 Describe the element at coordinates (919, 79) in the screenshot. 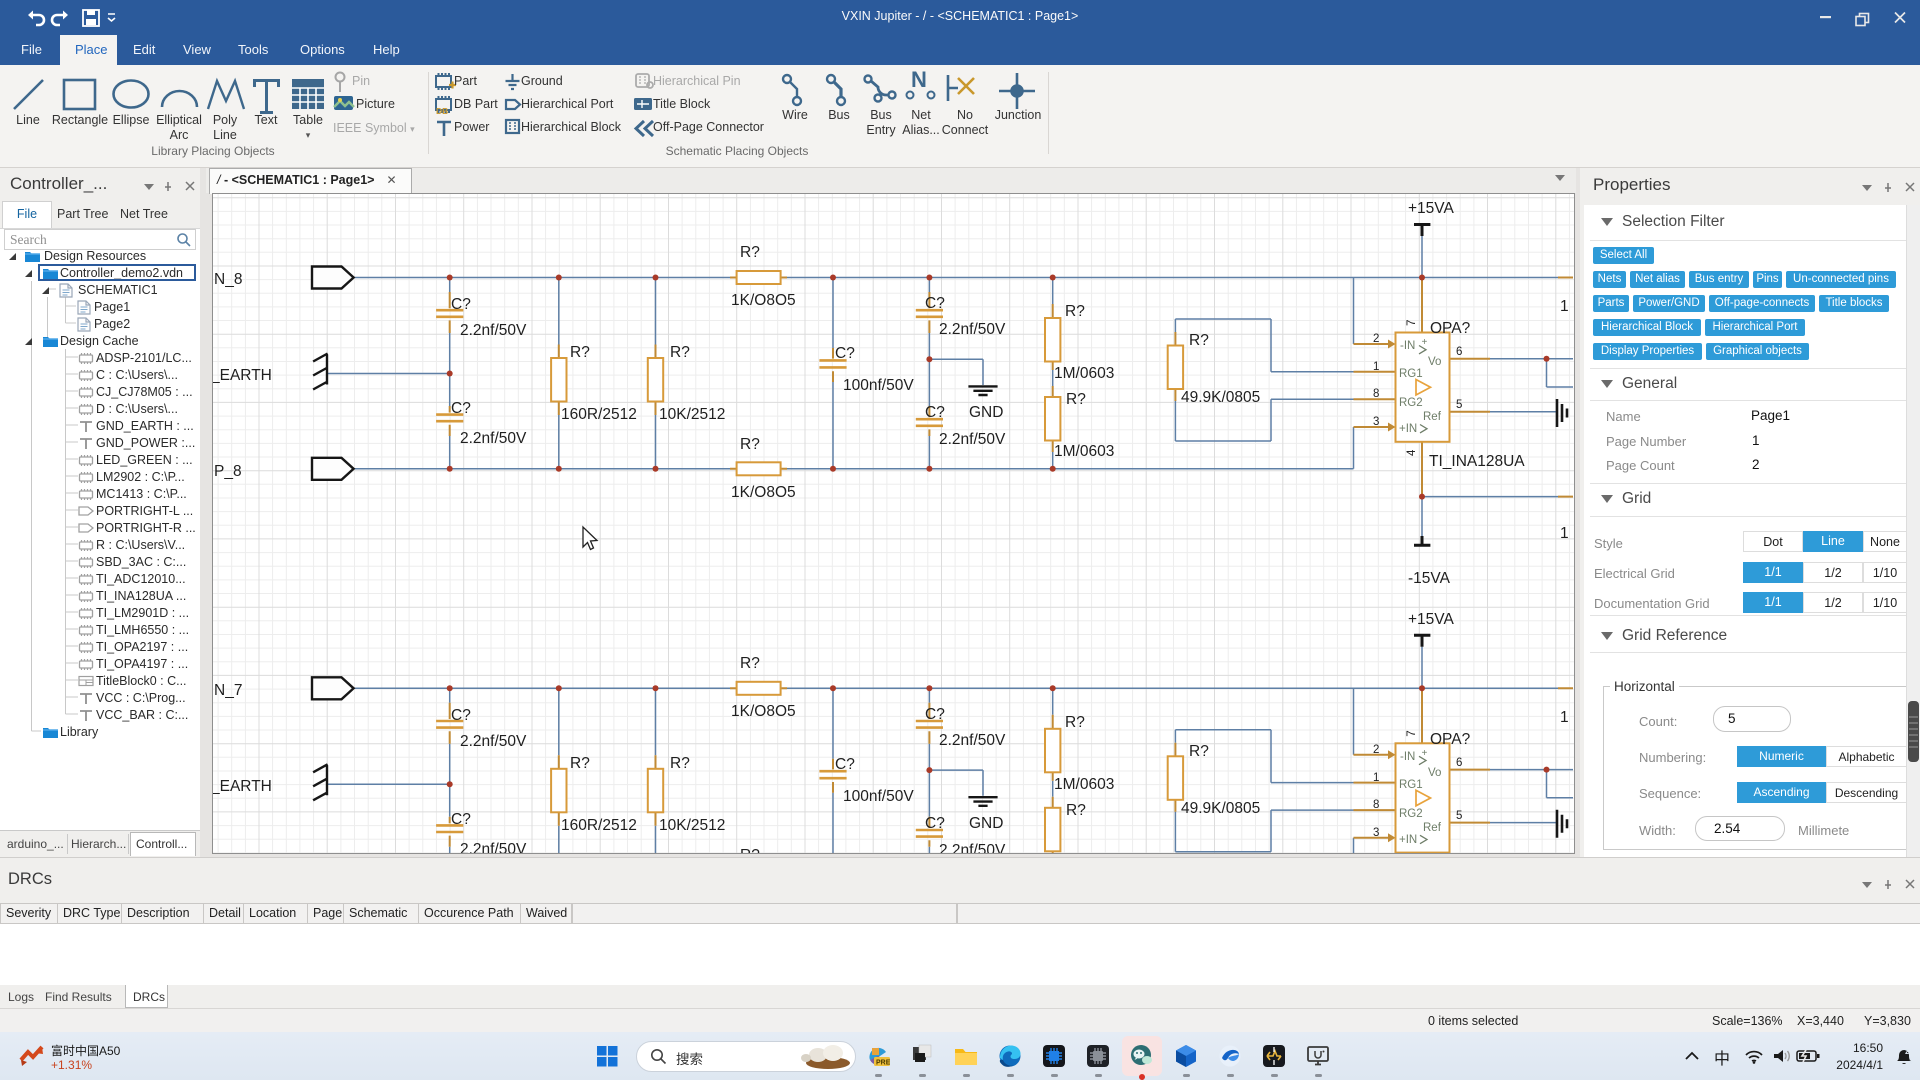

I see `svg-text: N` at that location.